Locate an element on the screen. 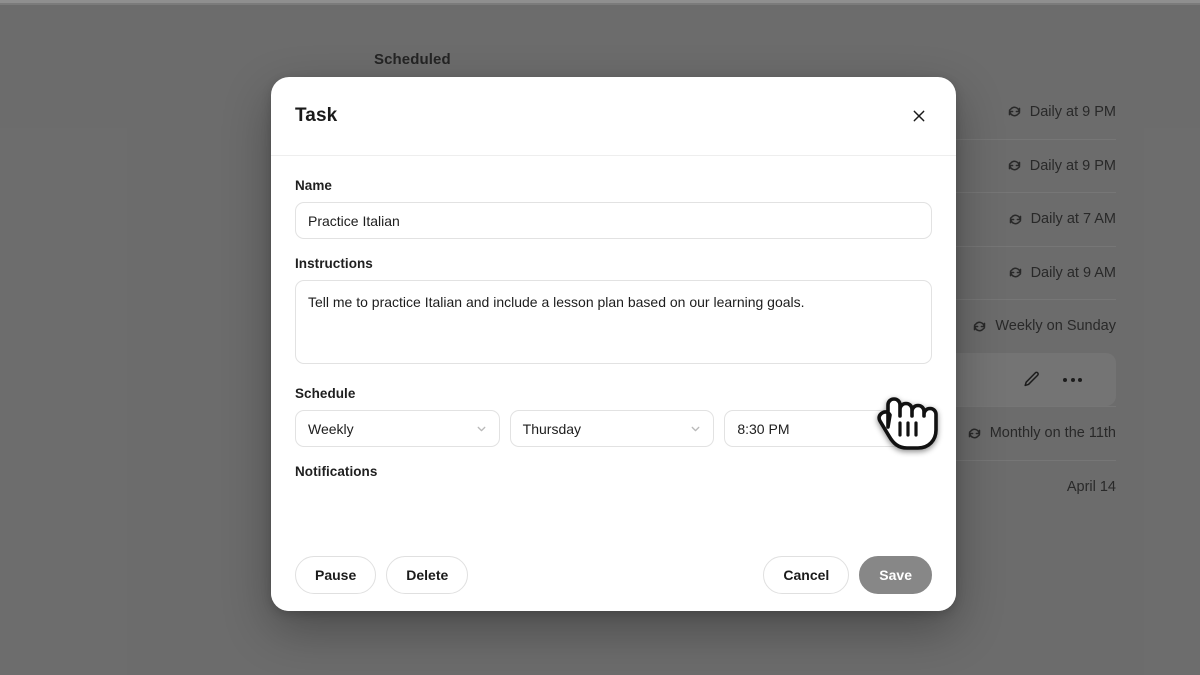 This screenshot has width=1200, height=675. dialog-footer: Pause Delete Cancel Save is located at coordinates (613, 575).